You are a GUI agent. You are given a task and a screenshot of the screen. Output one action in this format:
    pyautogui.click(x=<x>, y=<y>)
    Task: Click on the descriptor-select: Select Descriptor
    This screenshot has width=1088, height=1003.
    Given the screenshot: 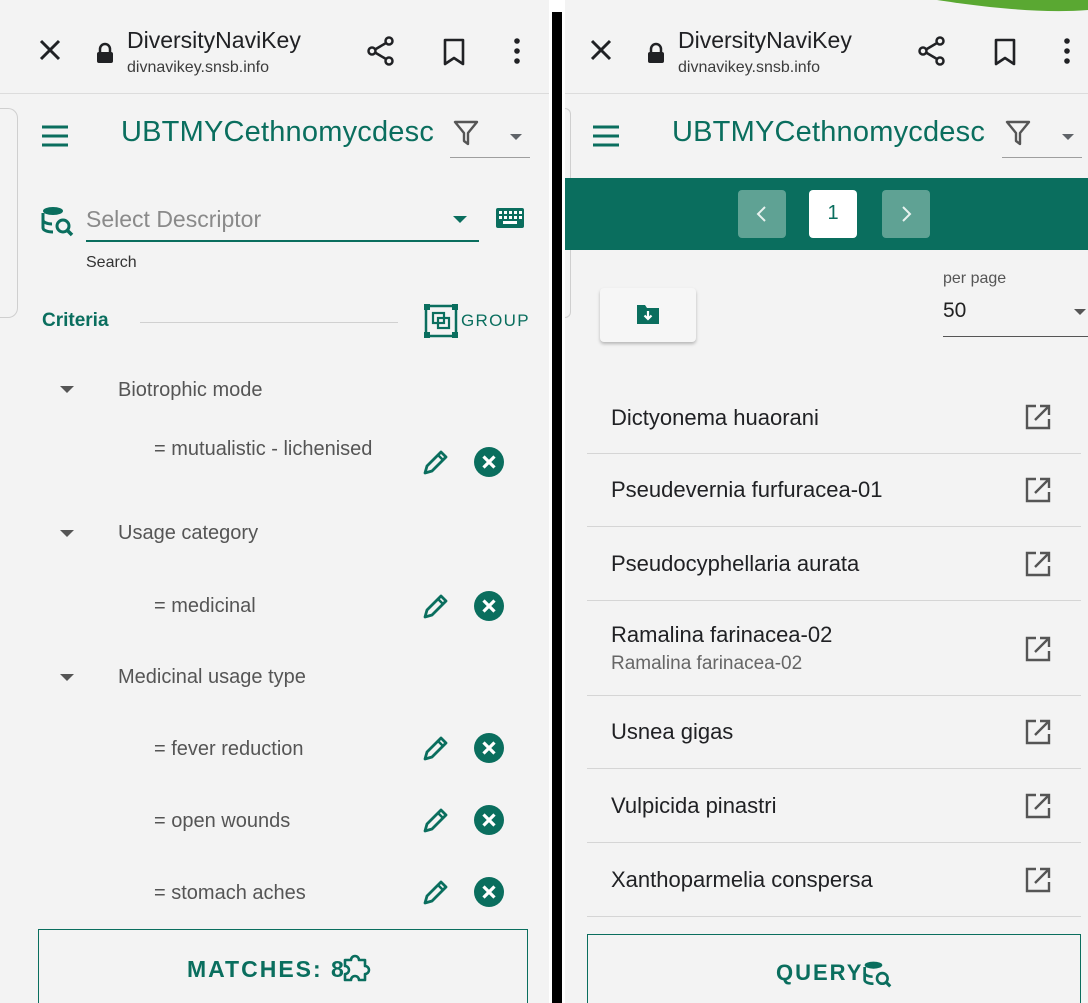 What is the action you would take?
    pyautogui.click(x=282, y=219)
    